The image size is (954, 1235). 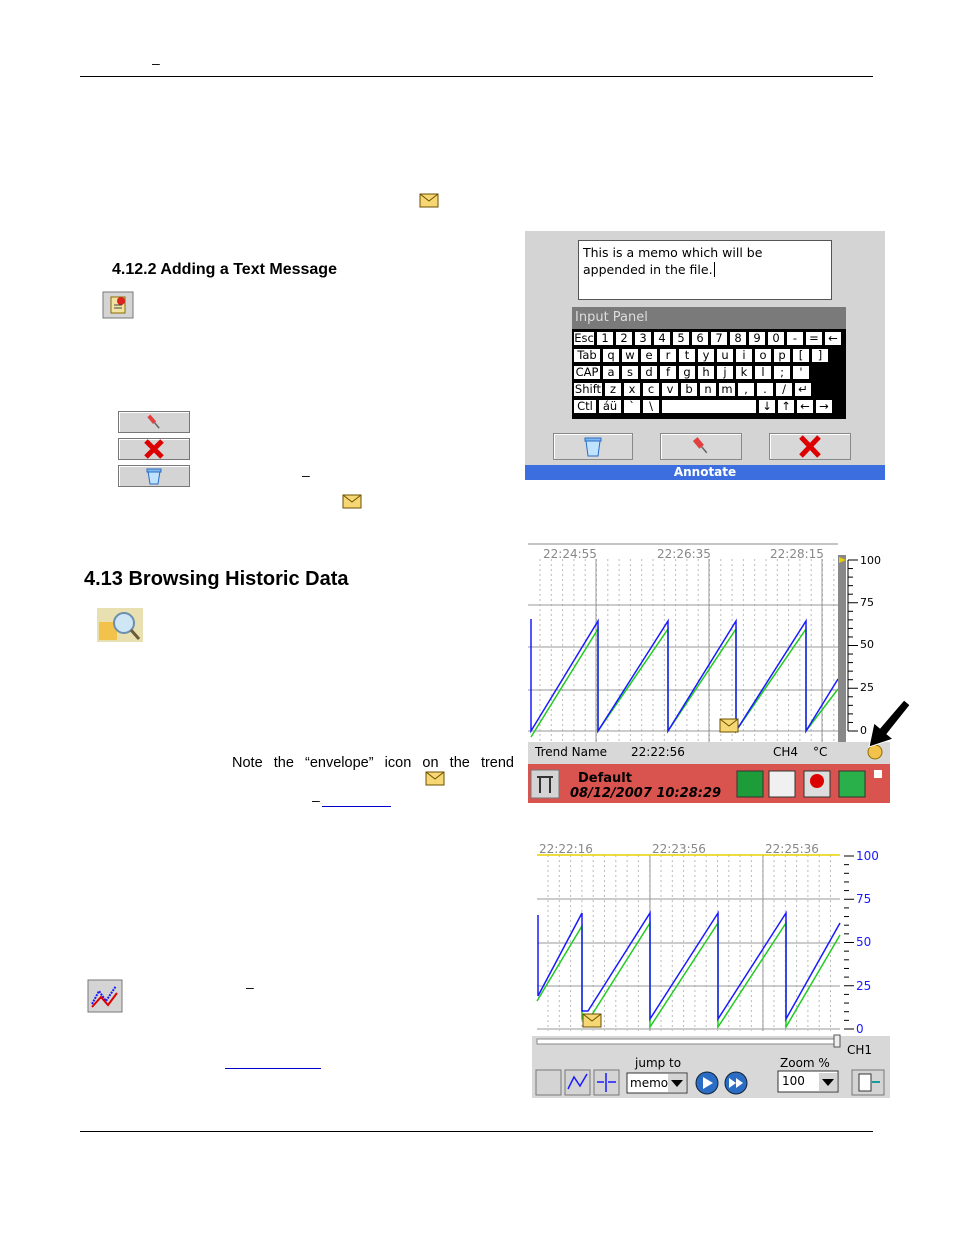 I want to click on key-char: h, so click(x=706, y=372).